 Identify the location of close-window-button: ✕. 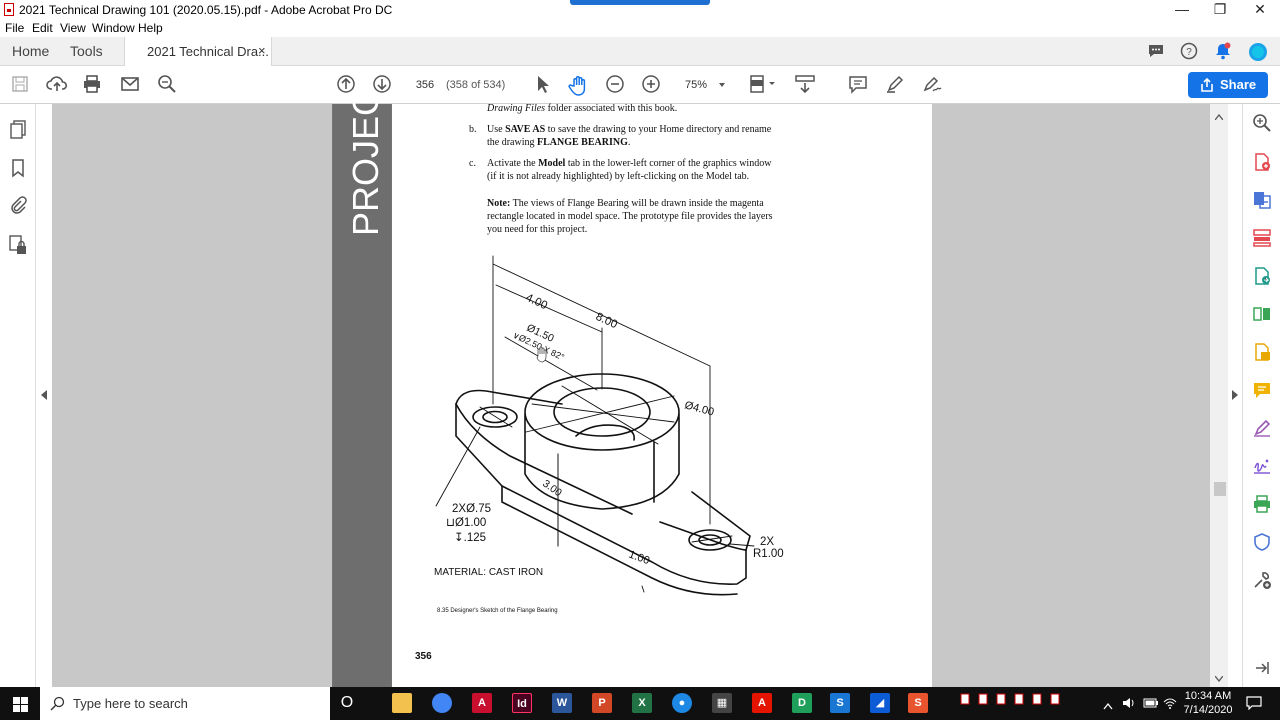
(1260, 9).